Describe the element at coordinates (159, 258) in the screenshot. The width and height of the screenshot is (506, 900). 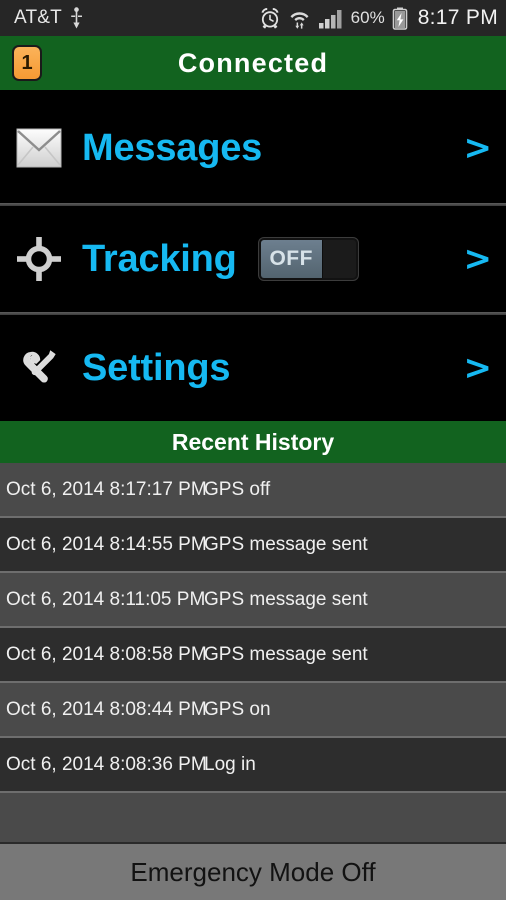
I see `menu-label-tracking: Tracking` at that location.